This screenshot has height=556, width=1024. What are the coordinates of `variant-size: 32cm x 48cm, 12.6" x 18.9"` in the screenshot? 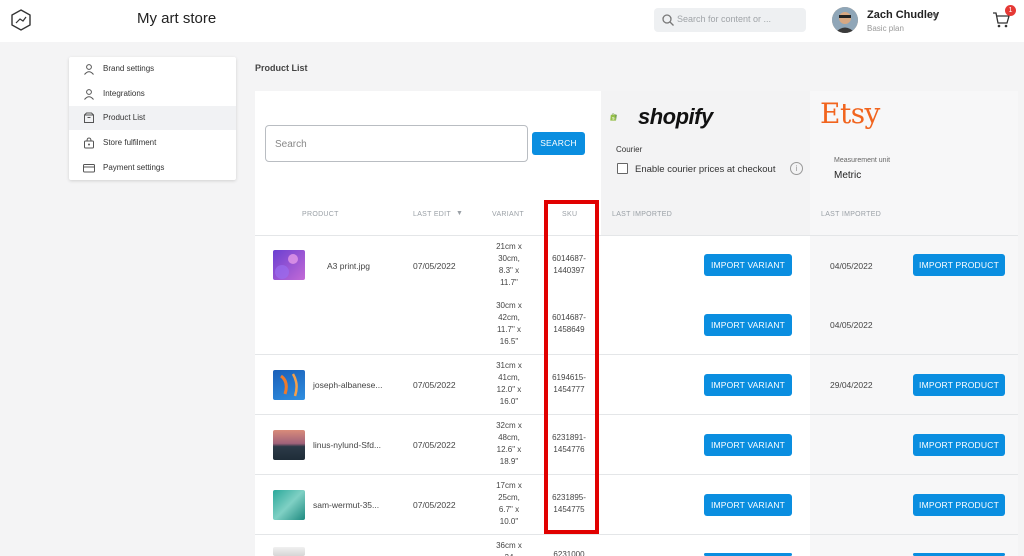 It's located at (509, 444).